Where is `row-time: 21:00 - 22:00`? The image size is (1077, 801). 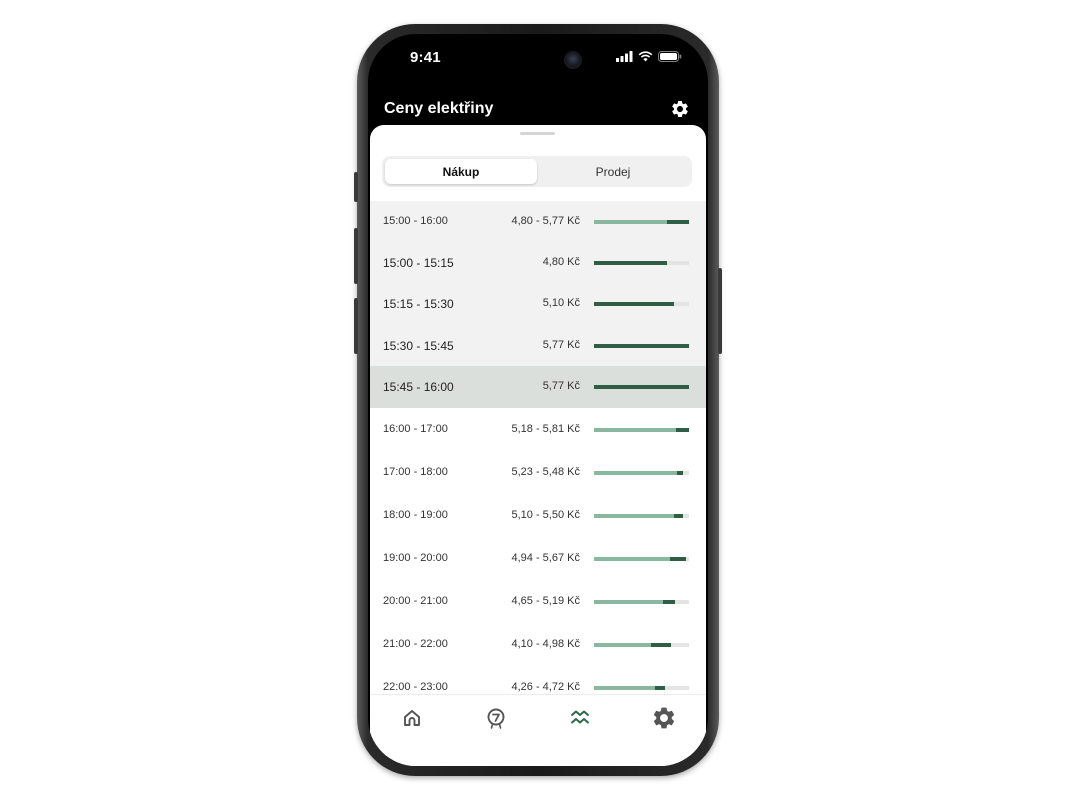
row-time: 21:00 - 22:00 is located at coordinates (415, 644).